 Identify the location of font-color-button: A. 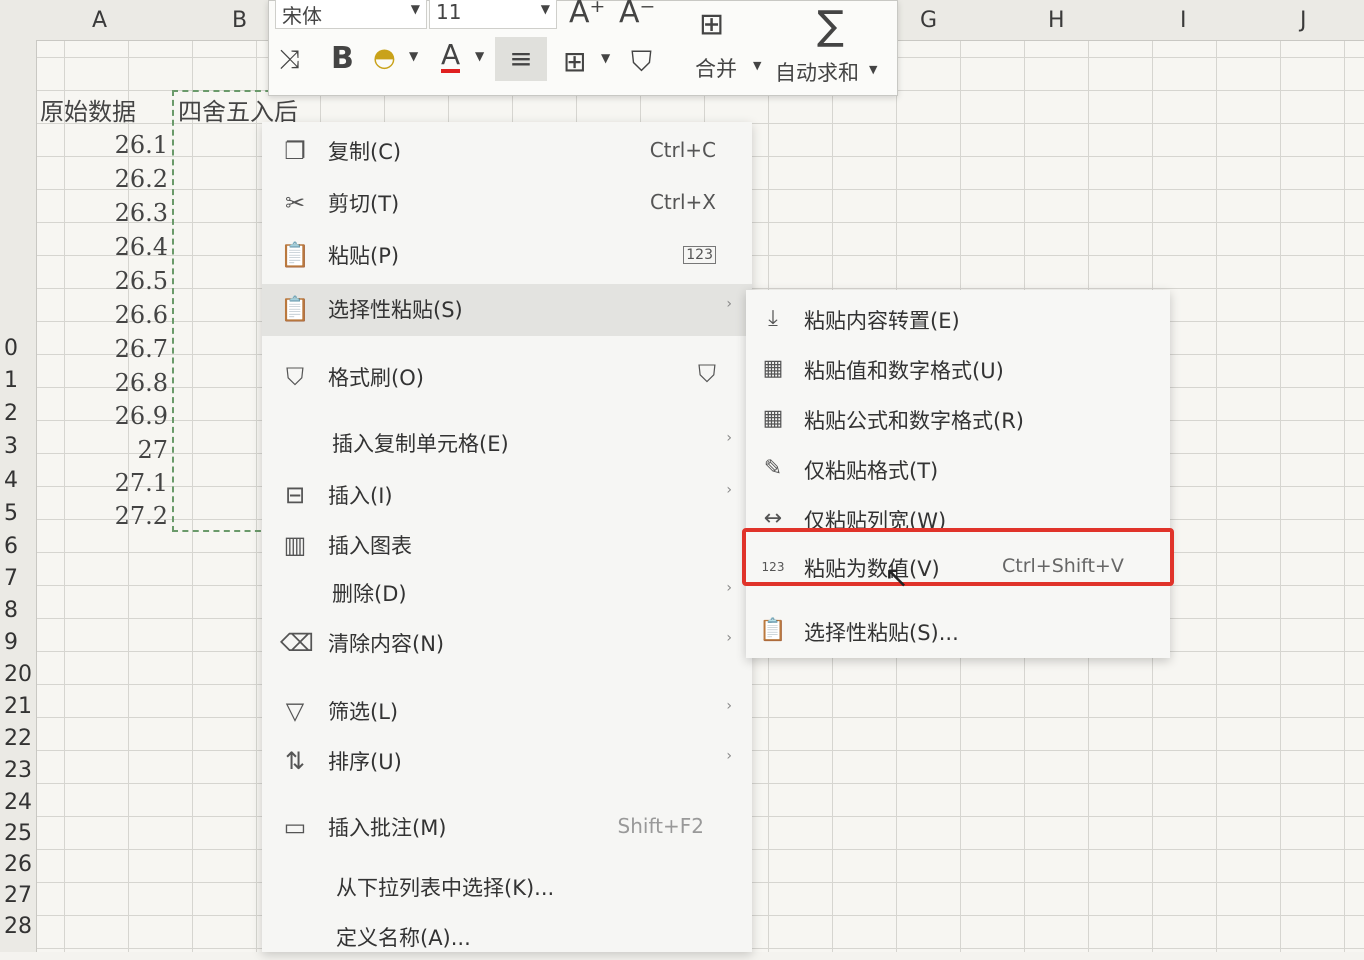
(451, 57).